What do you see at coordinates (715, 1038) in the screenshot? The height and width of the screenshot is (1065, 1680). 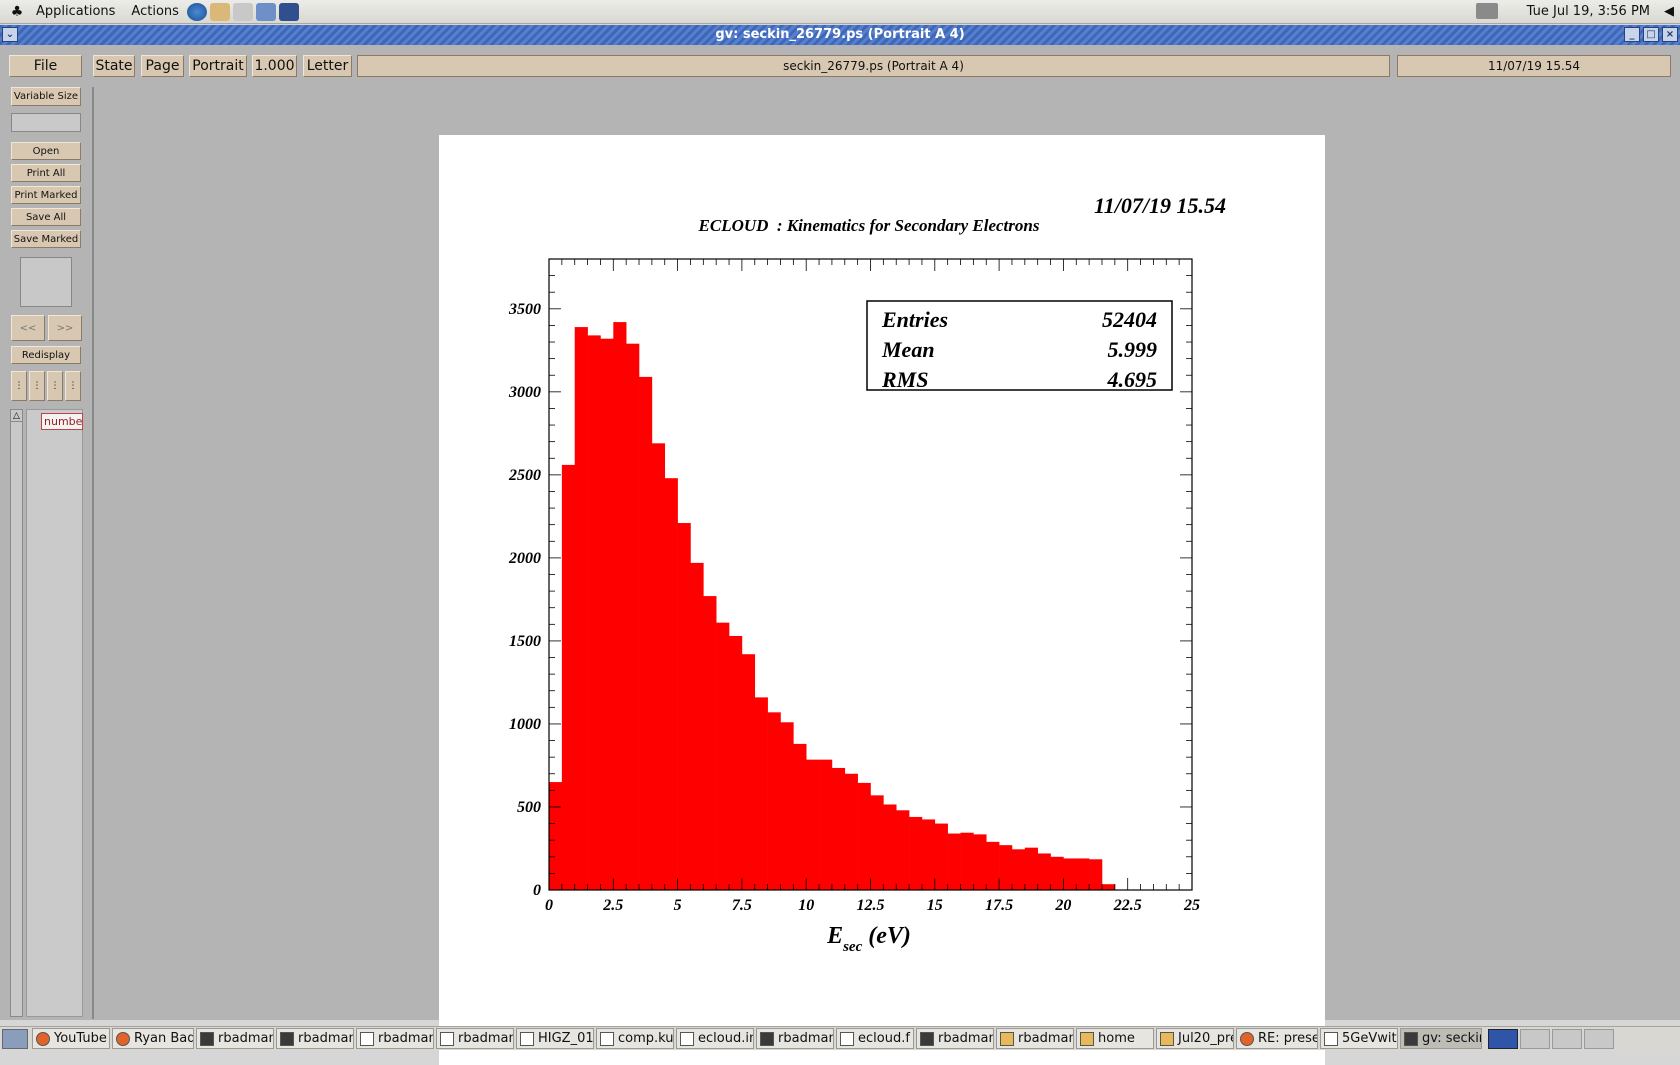 I see `taskbar-item: ecloud.inp` at bounding box center [715, 1038].